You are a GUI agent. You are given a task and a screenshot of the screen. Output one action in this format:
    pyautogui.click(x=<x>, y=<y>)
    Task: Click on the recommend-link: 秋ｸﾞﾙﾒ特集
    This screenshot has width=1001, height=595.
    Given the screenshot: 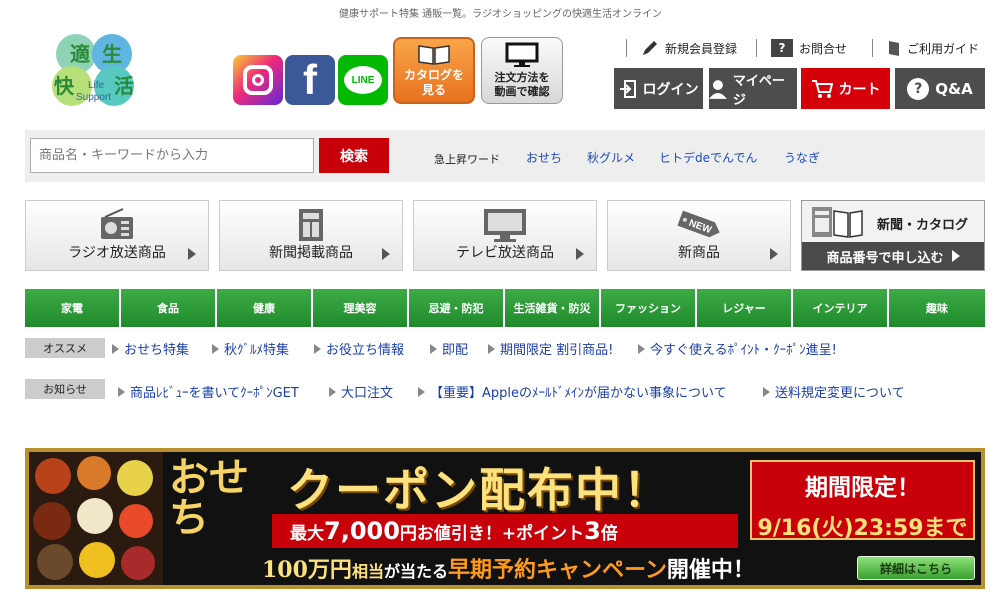 What is the action you would take?
    pyautogui.click(x=250, y=348)
    